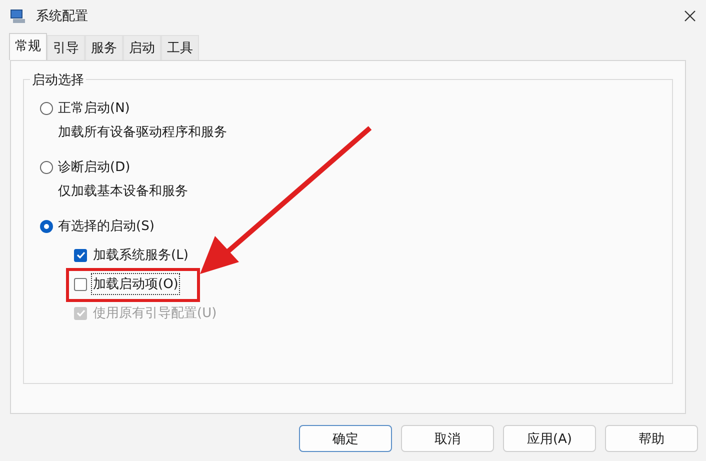  Describe the element at coordinates (651, 438) in the screenshot. I see `dialog-button: 帮助` at that location.